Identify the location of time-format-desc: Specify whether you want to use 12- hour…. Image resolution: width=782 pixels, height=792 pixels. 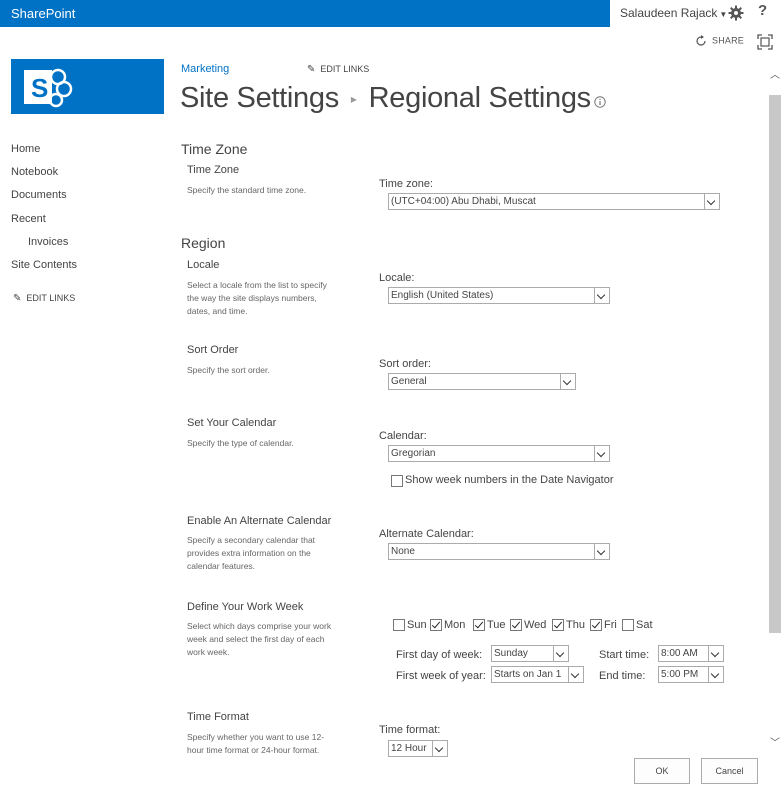
(272, 744).